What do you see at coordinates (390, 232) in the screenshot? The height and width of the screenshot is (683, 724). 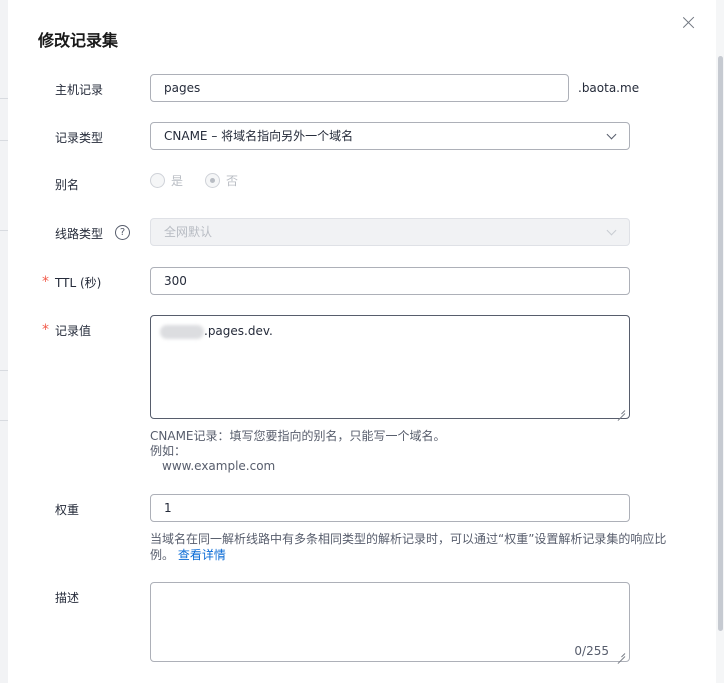 I see `line-type-select: 全网默认` at bounding box center [390, 232].